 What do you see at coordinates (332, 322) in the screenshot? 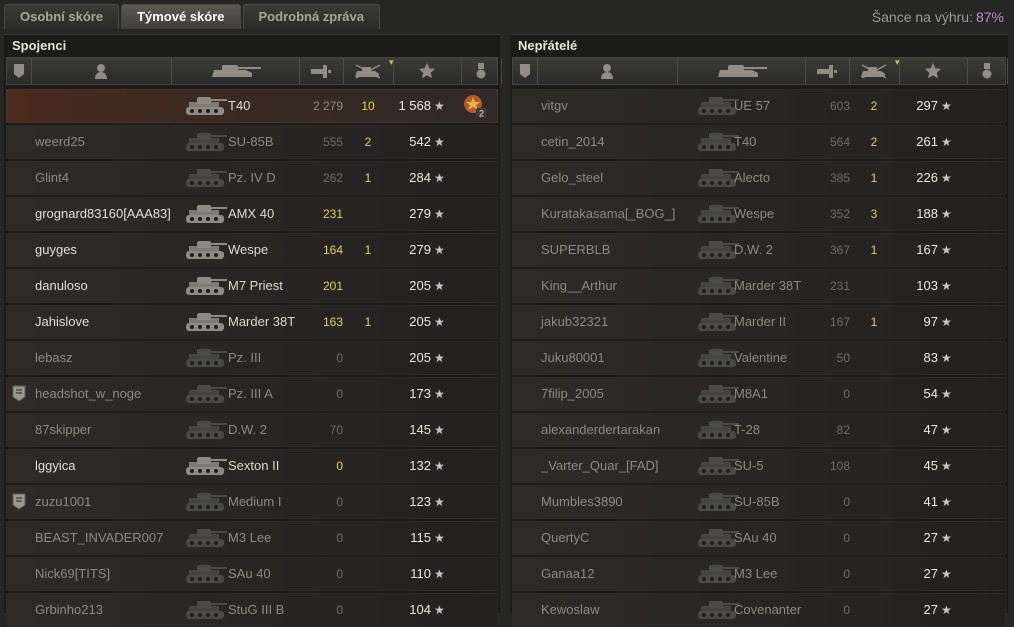
I see `damage-value: 163` at bounding box center [332, 322].